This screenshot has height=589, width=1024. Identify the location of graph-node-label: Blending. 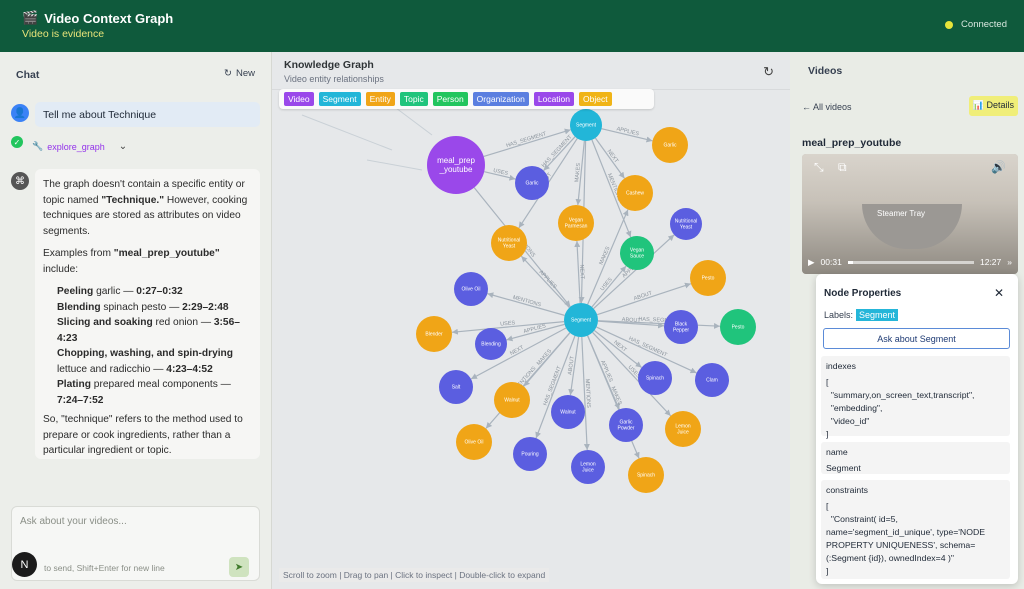
(491, 345).